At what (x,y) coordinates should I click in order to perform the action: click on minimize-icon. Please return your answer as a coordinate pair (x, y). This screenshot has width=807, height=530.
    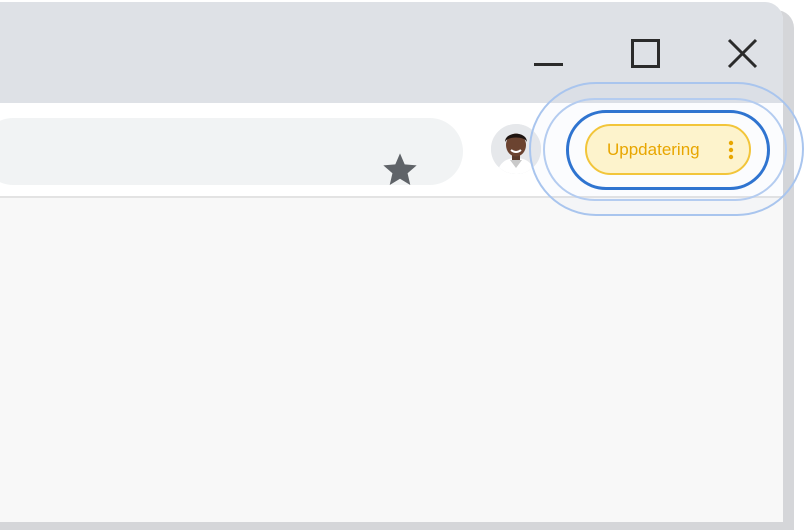
    Looking at the image, I should click on (548, 64).